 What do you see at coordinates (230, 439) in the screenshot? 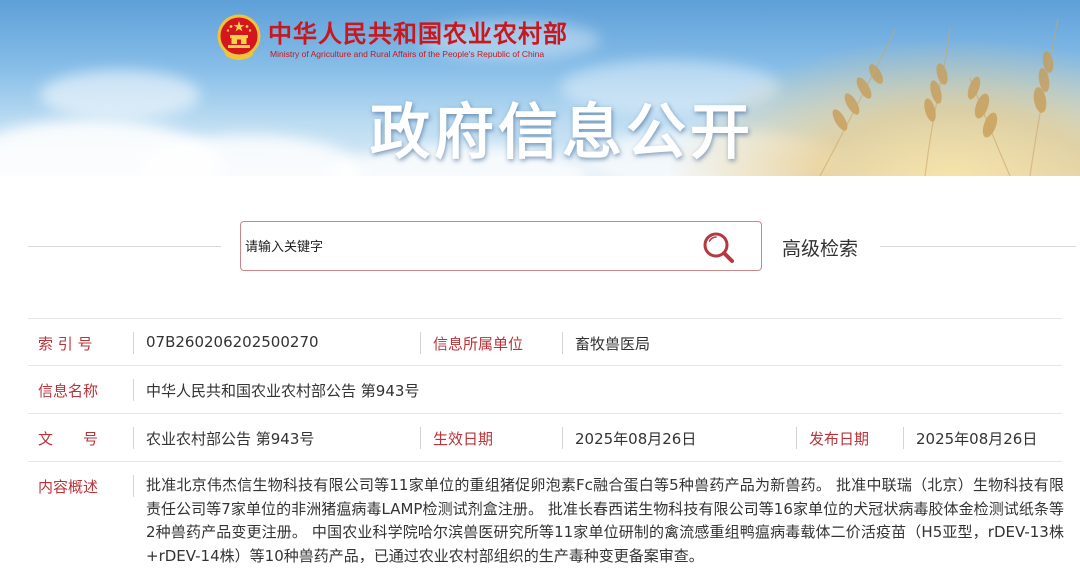
I see `doc-value: 农业农村部公告 第943号` at bounding box center [230, 439].